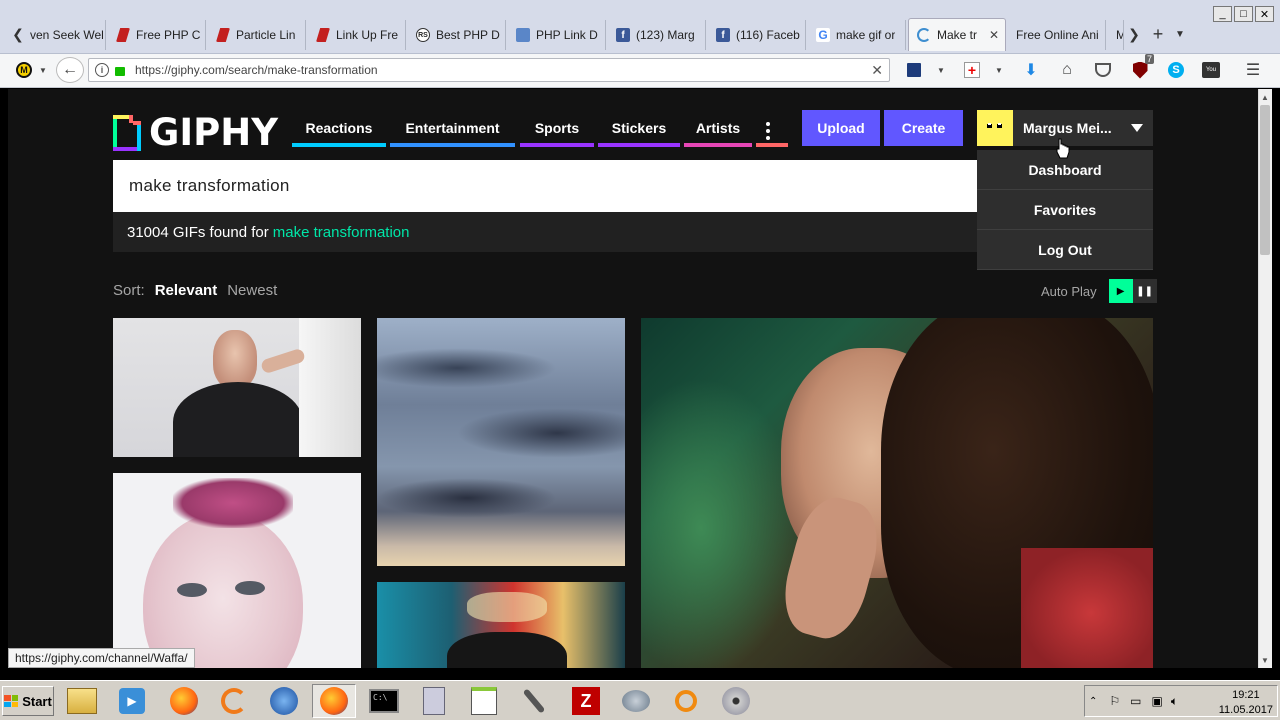 The image size is (1280, 720). Describe the element at coordinates (184, 701) in the screenshot. I see `firefox-icon` at that location.